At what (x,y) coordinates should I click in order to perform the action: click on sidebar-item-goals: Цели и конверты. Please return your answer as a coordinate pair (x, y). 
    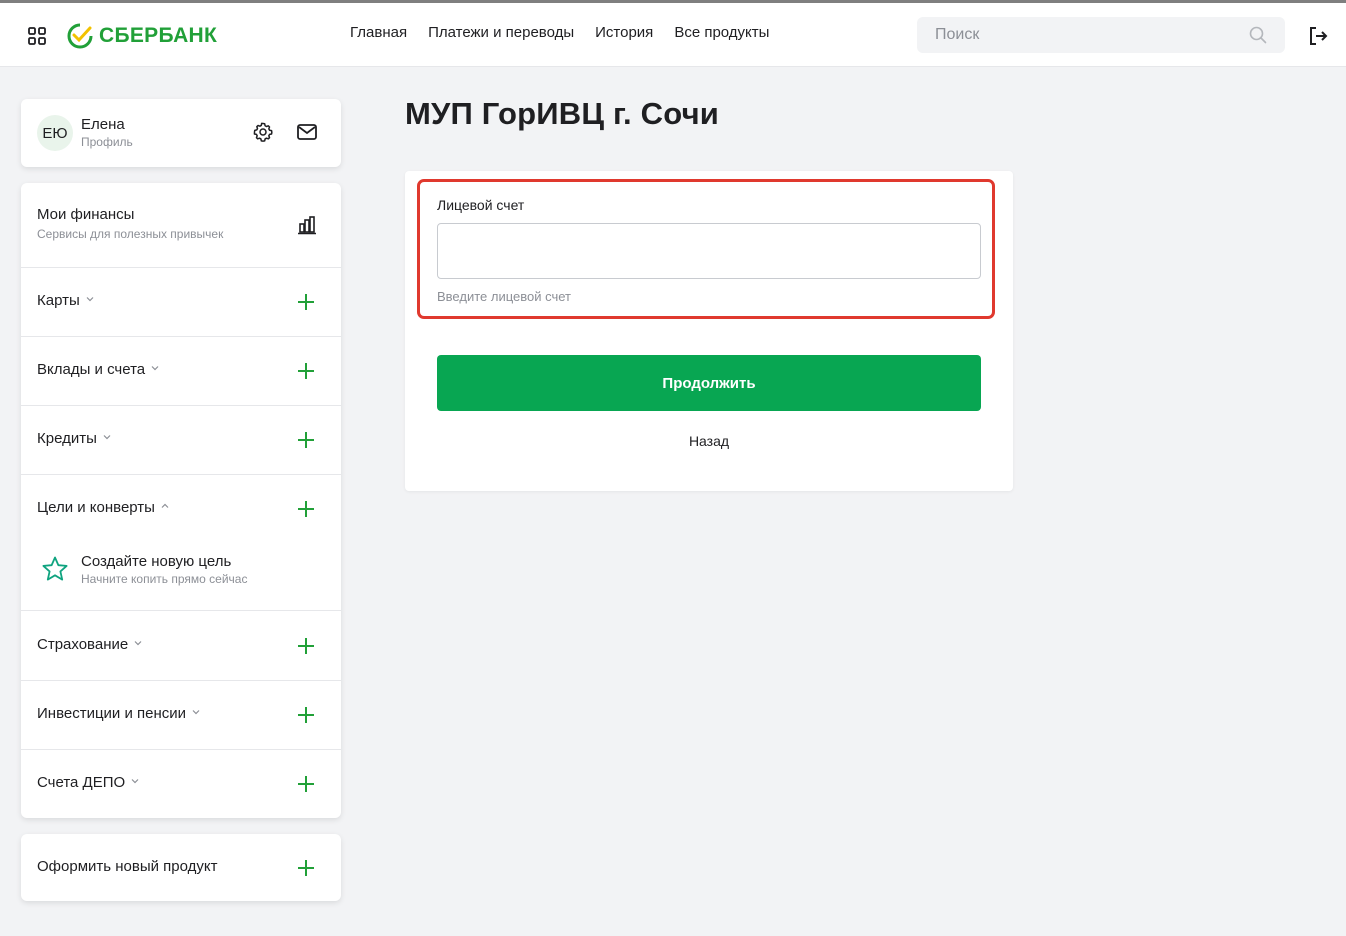
    Looking at the image, I should click on (181, 506).